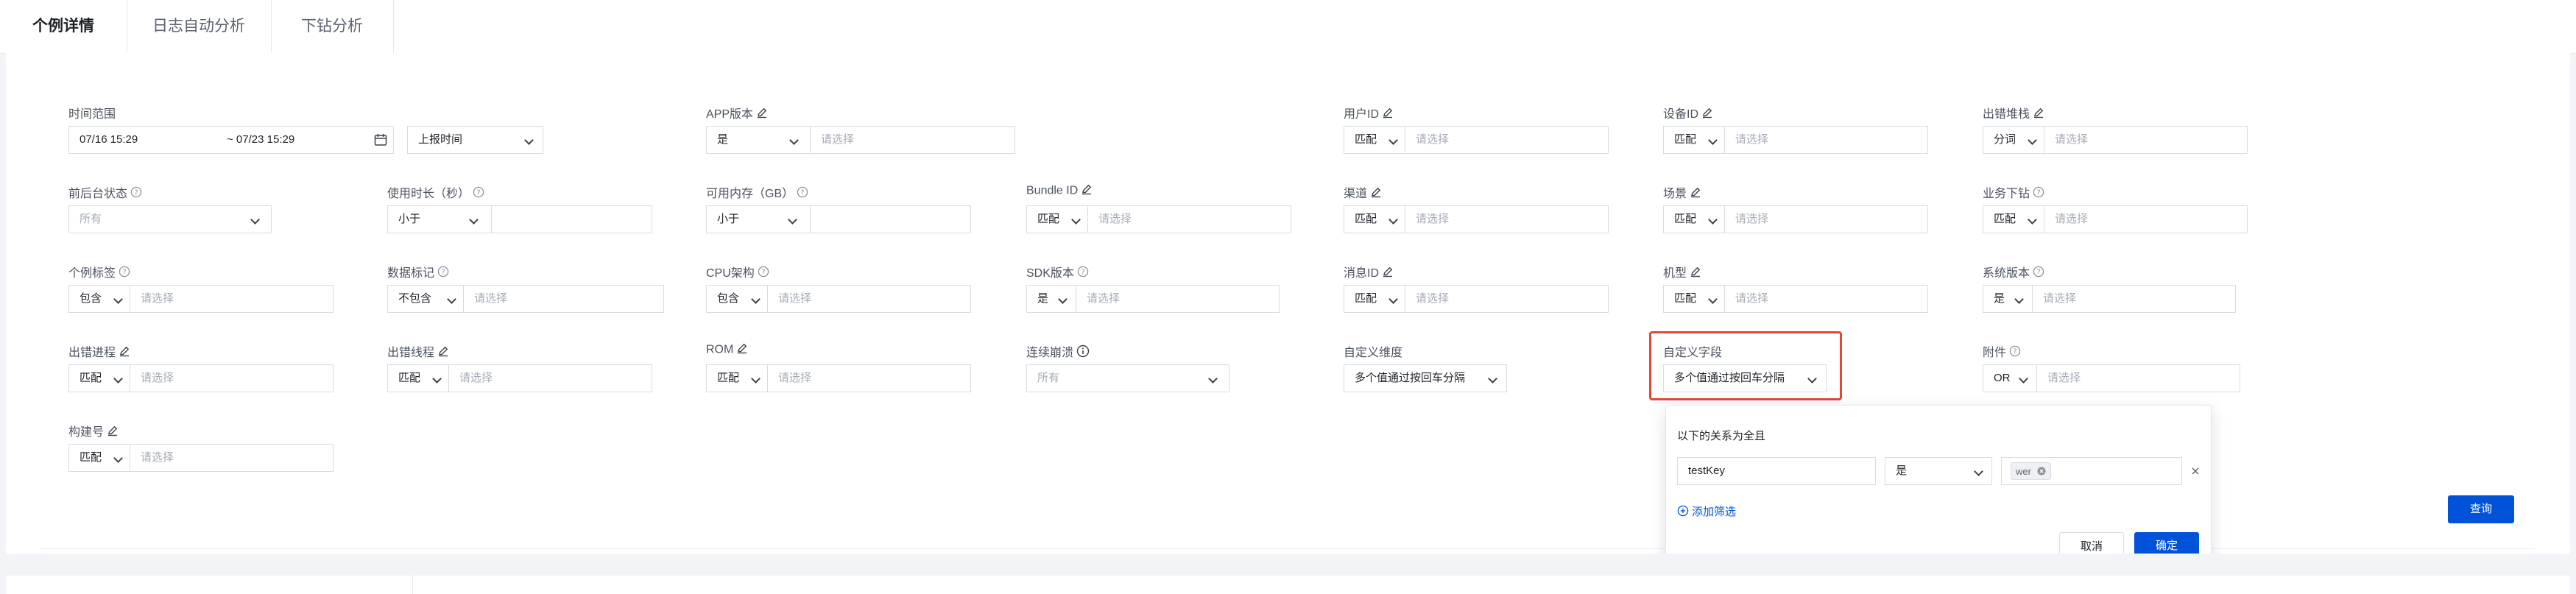 The width and height of the screenshot is (2576, 594). I want to click on os-version-op: 是, so click(2007, 299).